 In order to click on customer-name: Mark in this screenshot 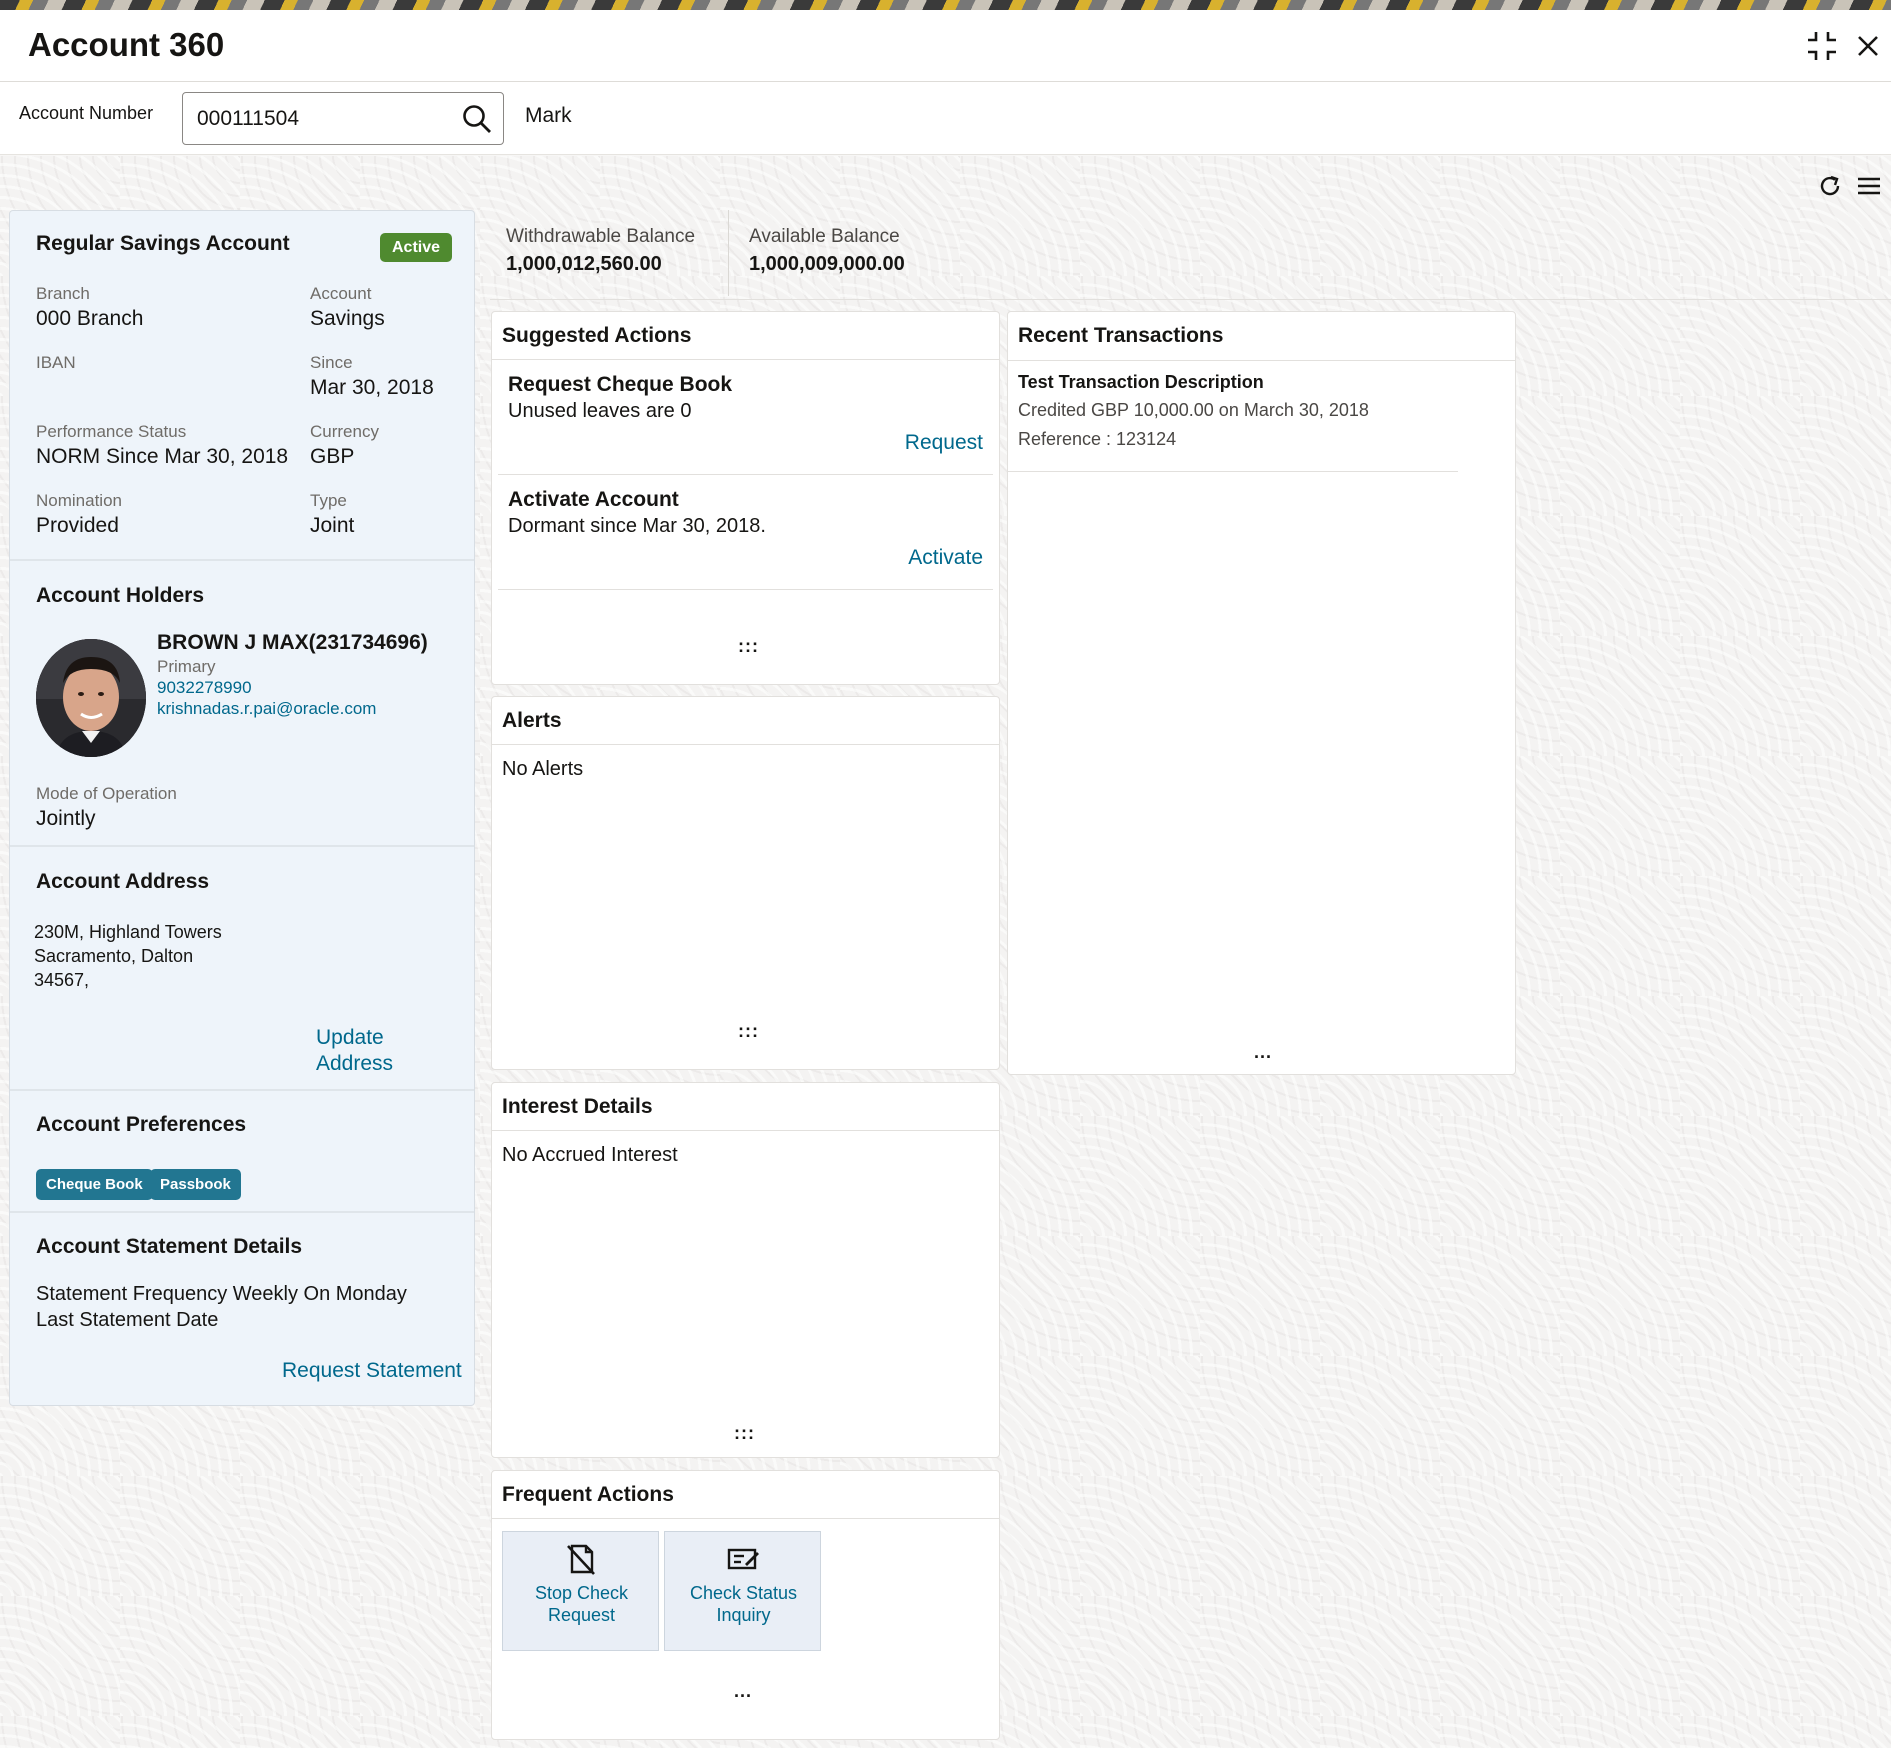, I will do `click(548, 115)`.